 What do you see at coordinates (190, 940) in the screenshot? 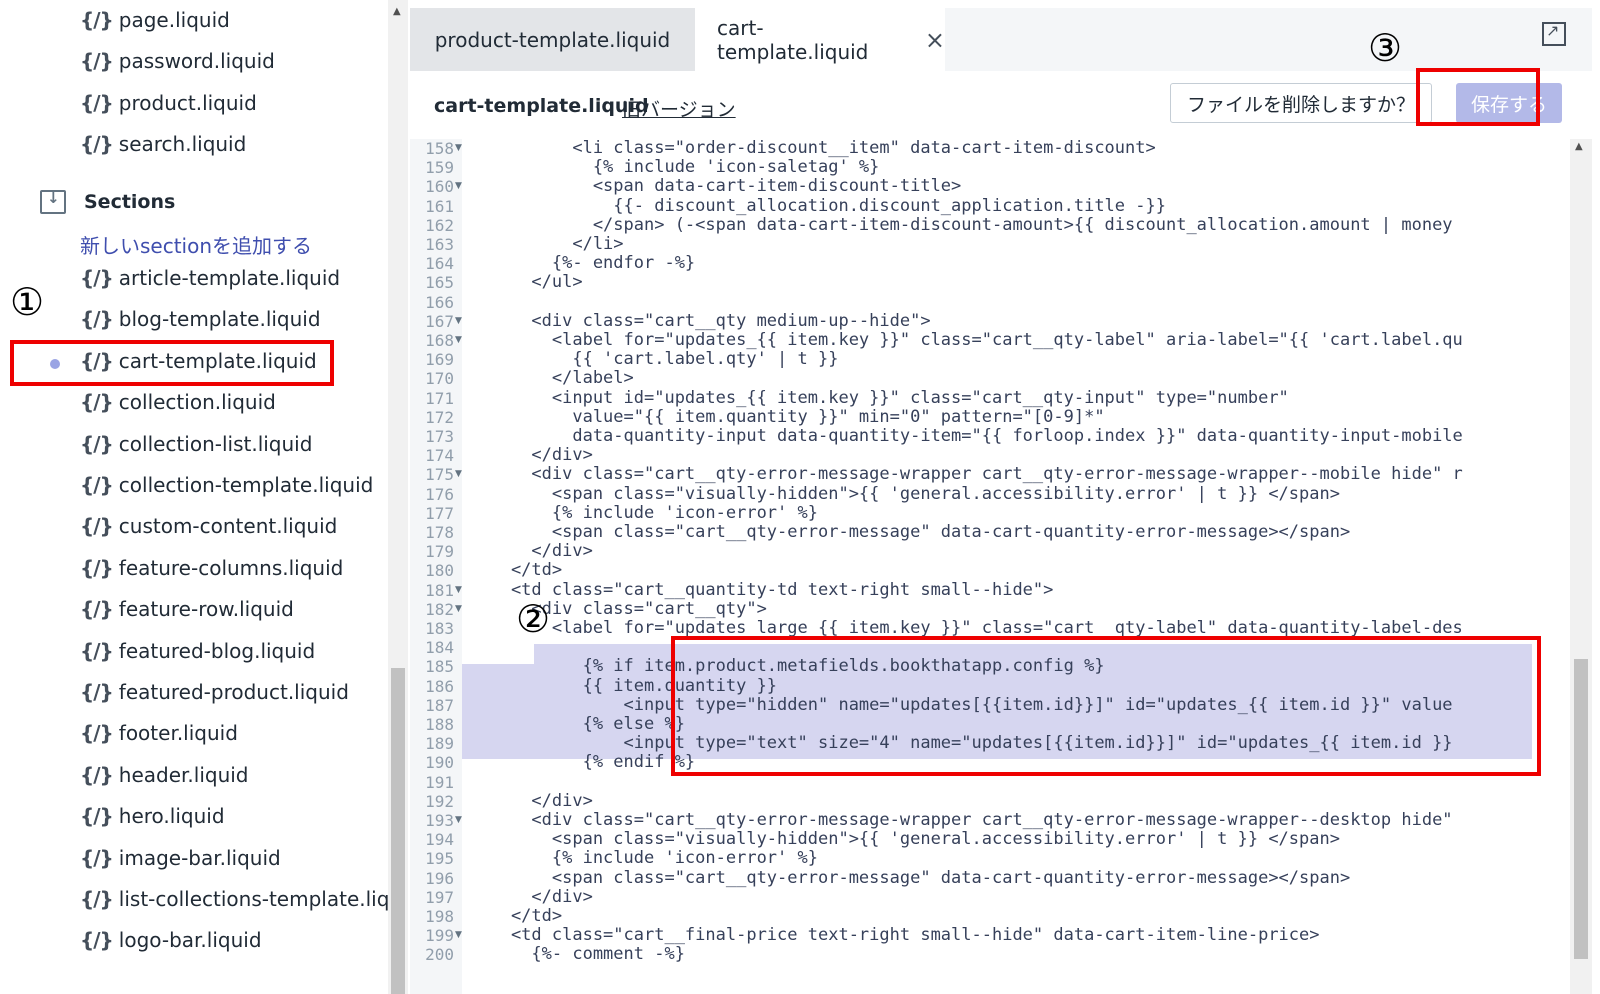
I see `file-label: logo-bar.liquid` at bounding box center [190, 940].